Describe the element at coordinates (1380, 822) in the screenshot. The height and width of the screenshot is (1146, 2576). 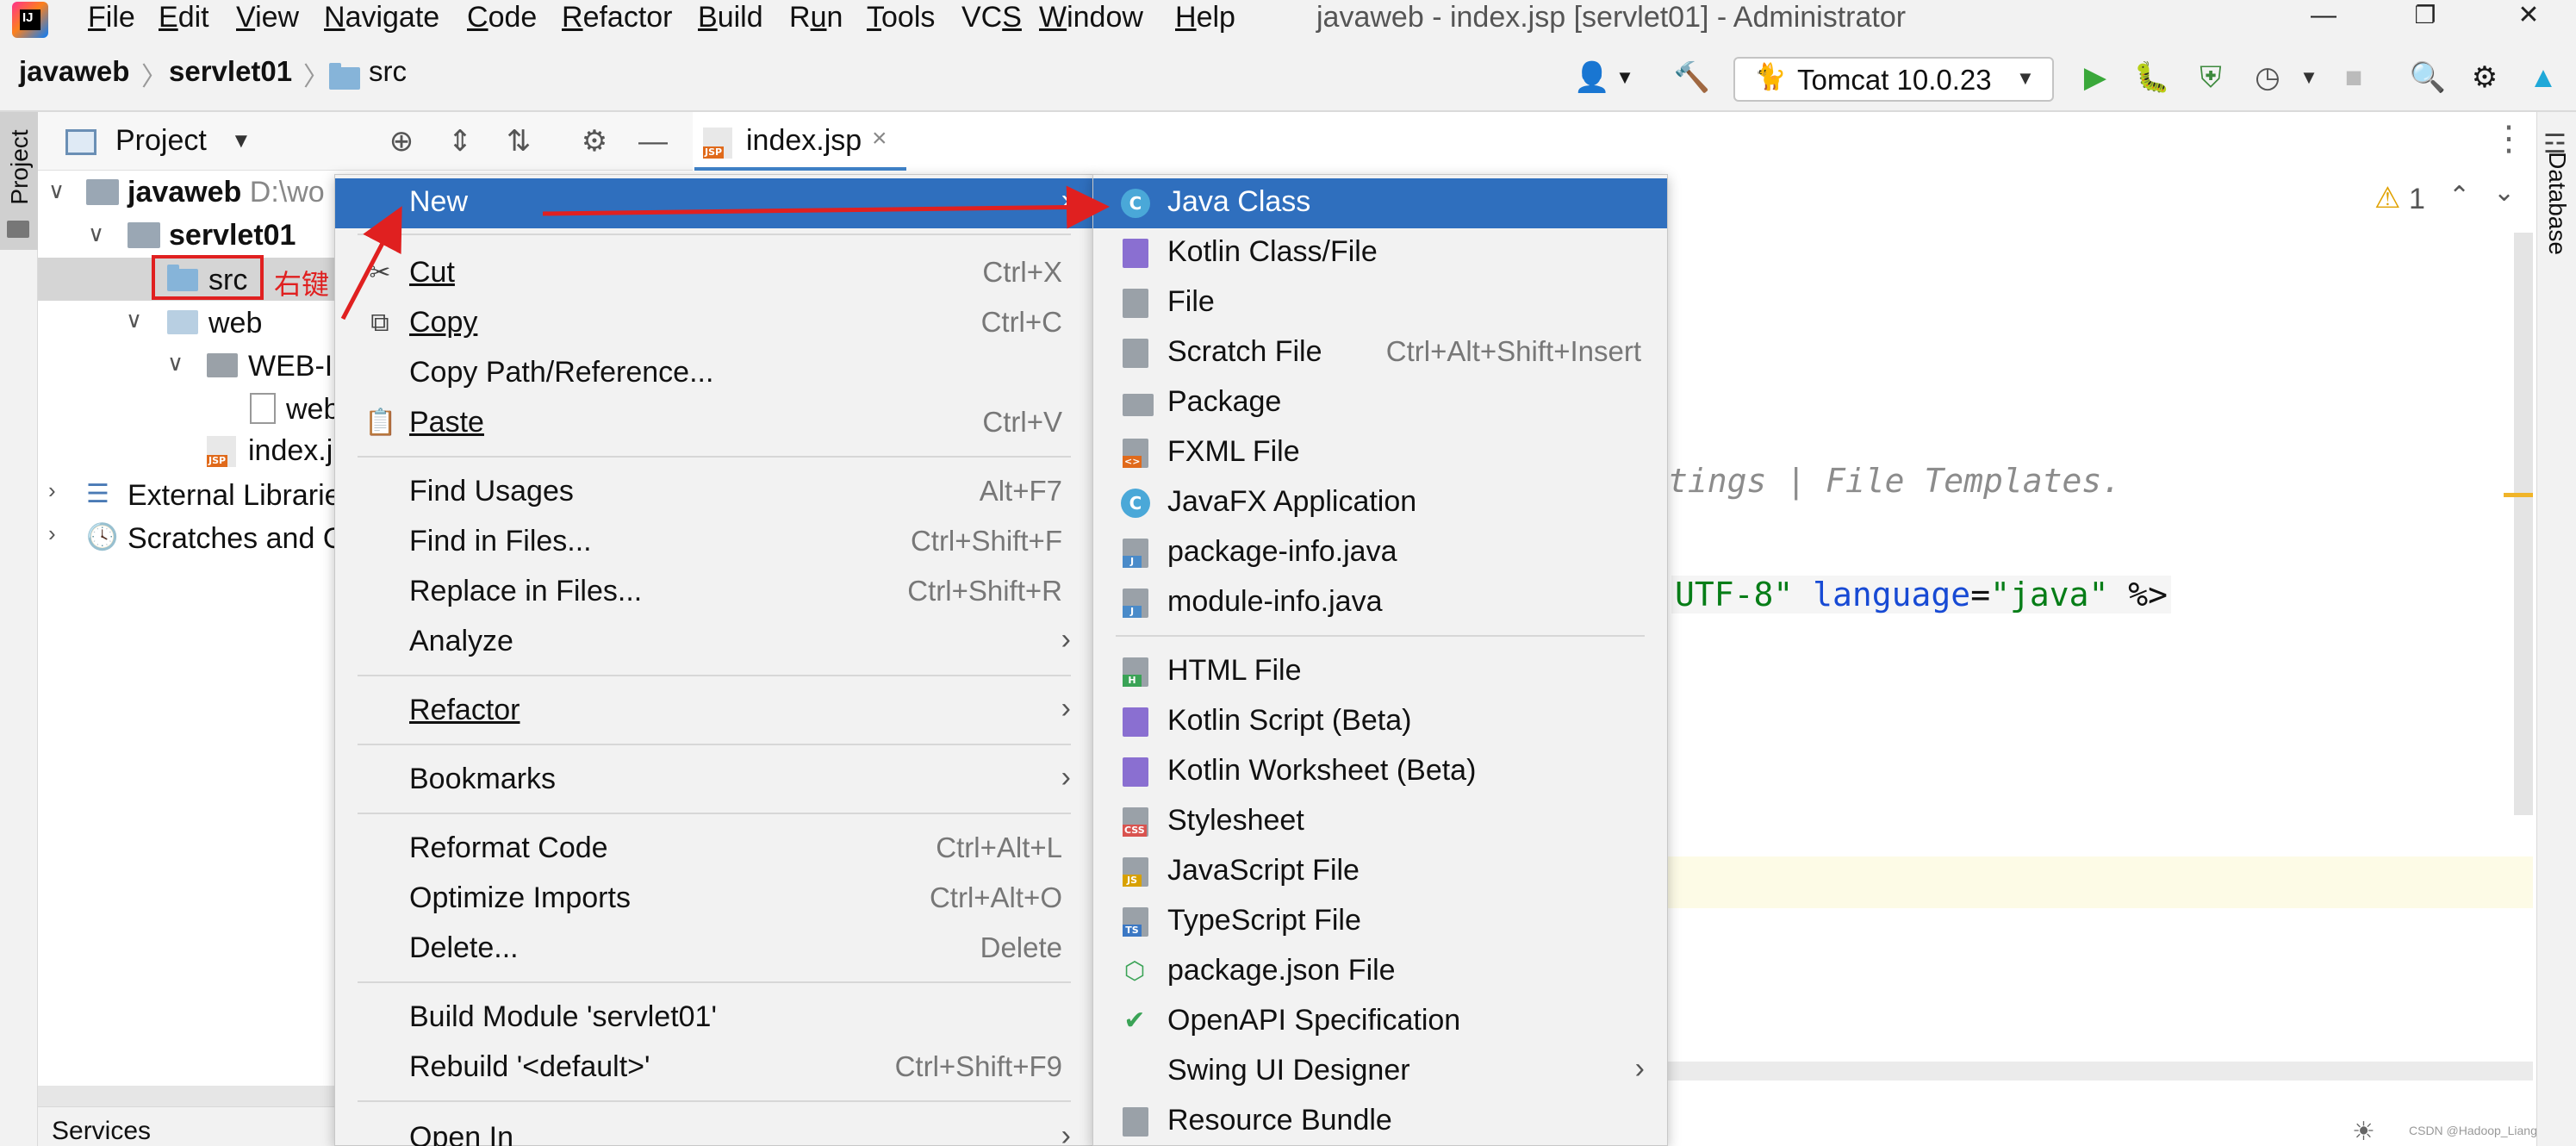
I see `submenu-item-stylesheet: CSS Stylesheet` at that location.